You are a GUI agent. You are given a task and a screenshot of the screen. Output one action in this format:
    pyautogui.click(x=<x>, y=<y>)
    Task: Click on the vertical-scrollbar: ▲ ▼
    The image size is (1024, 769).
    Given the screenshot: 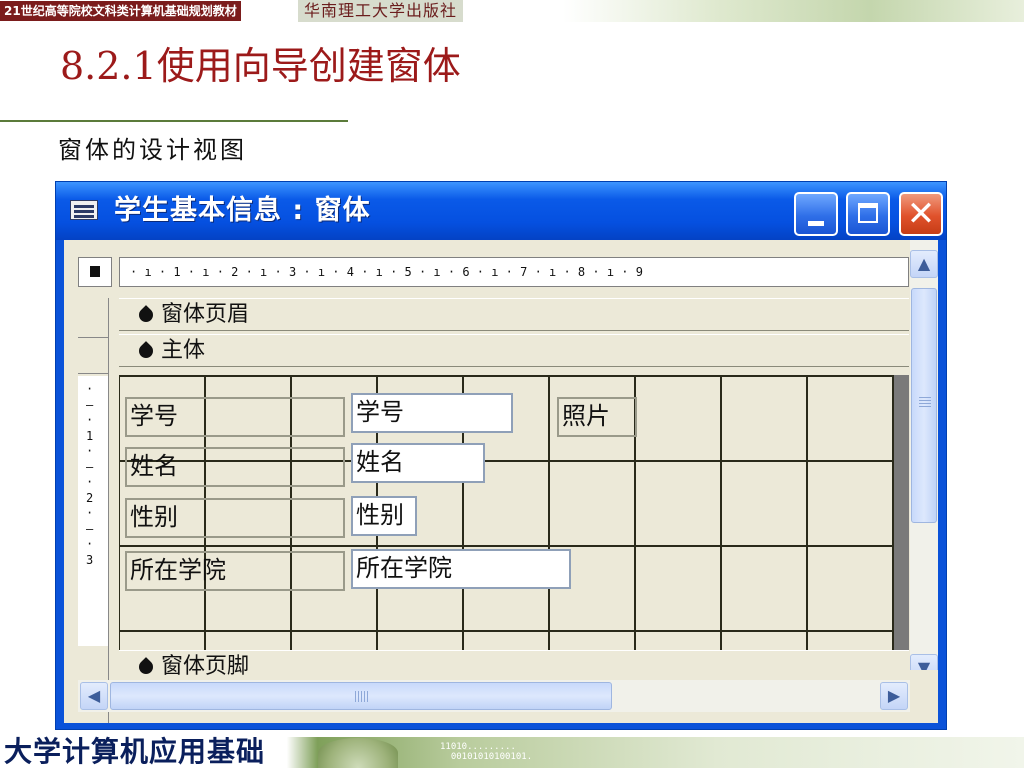 What is the action you would take?
    pyautogui.click(x=924, y=461)
    